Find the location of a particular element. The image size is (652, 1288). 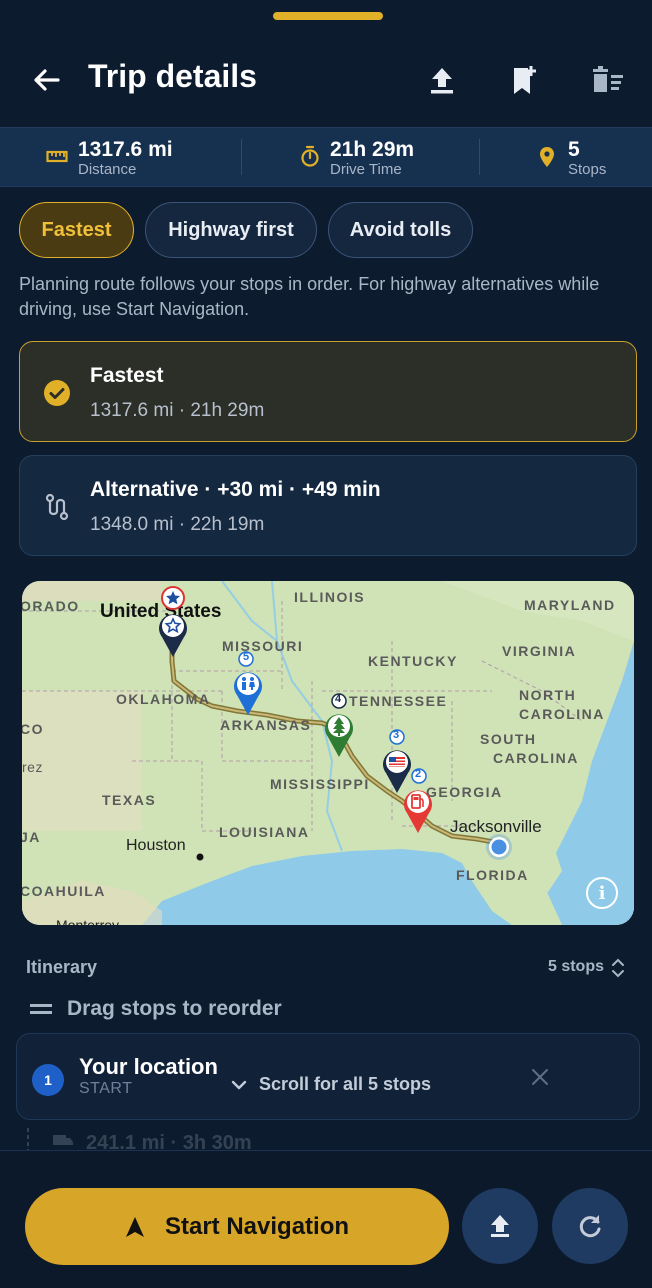

map-label-virginia: VIRGINIA is located at coordinates (539, 651).